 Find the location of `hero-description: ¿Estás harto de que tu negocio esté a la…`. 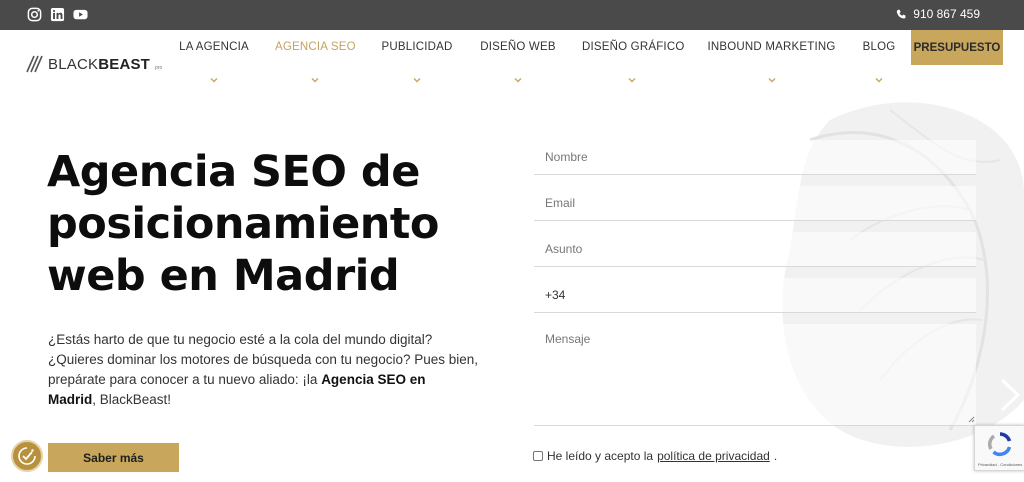

hero-description: ¿Estás harto de que tu negocio esté a la… is located at coordinates (268, 370).